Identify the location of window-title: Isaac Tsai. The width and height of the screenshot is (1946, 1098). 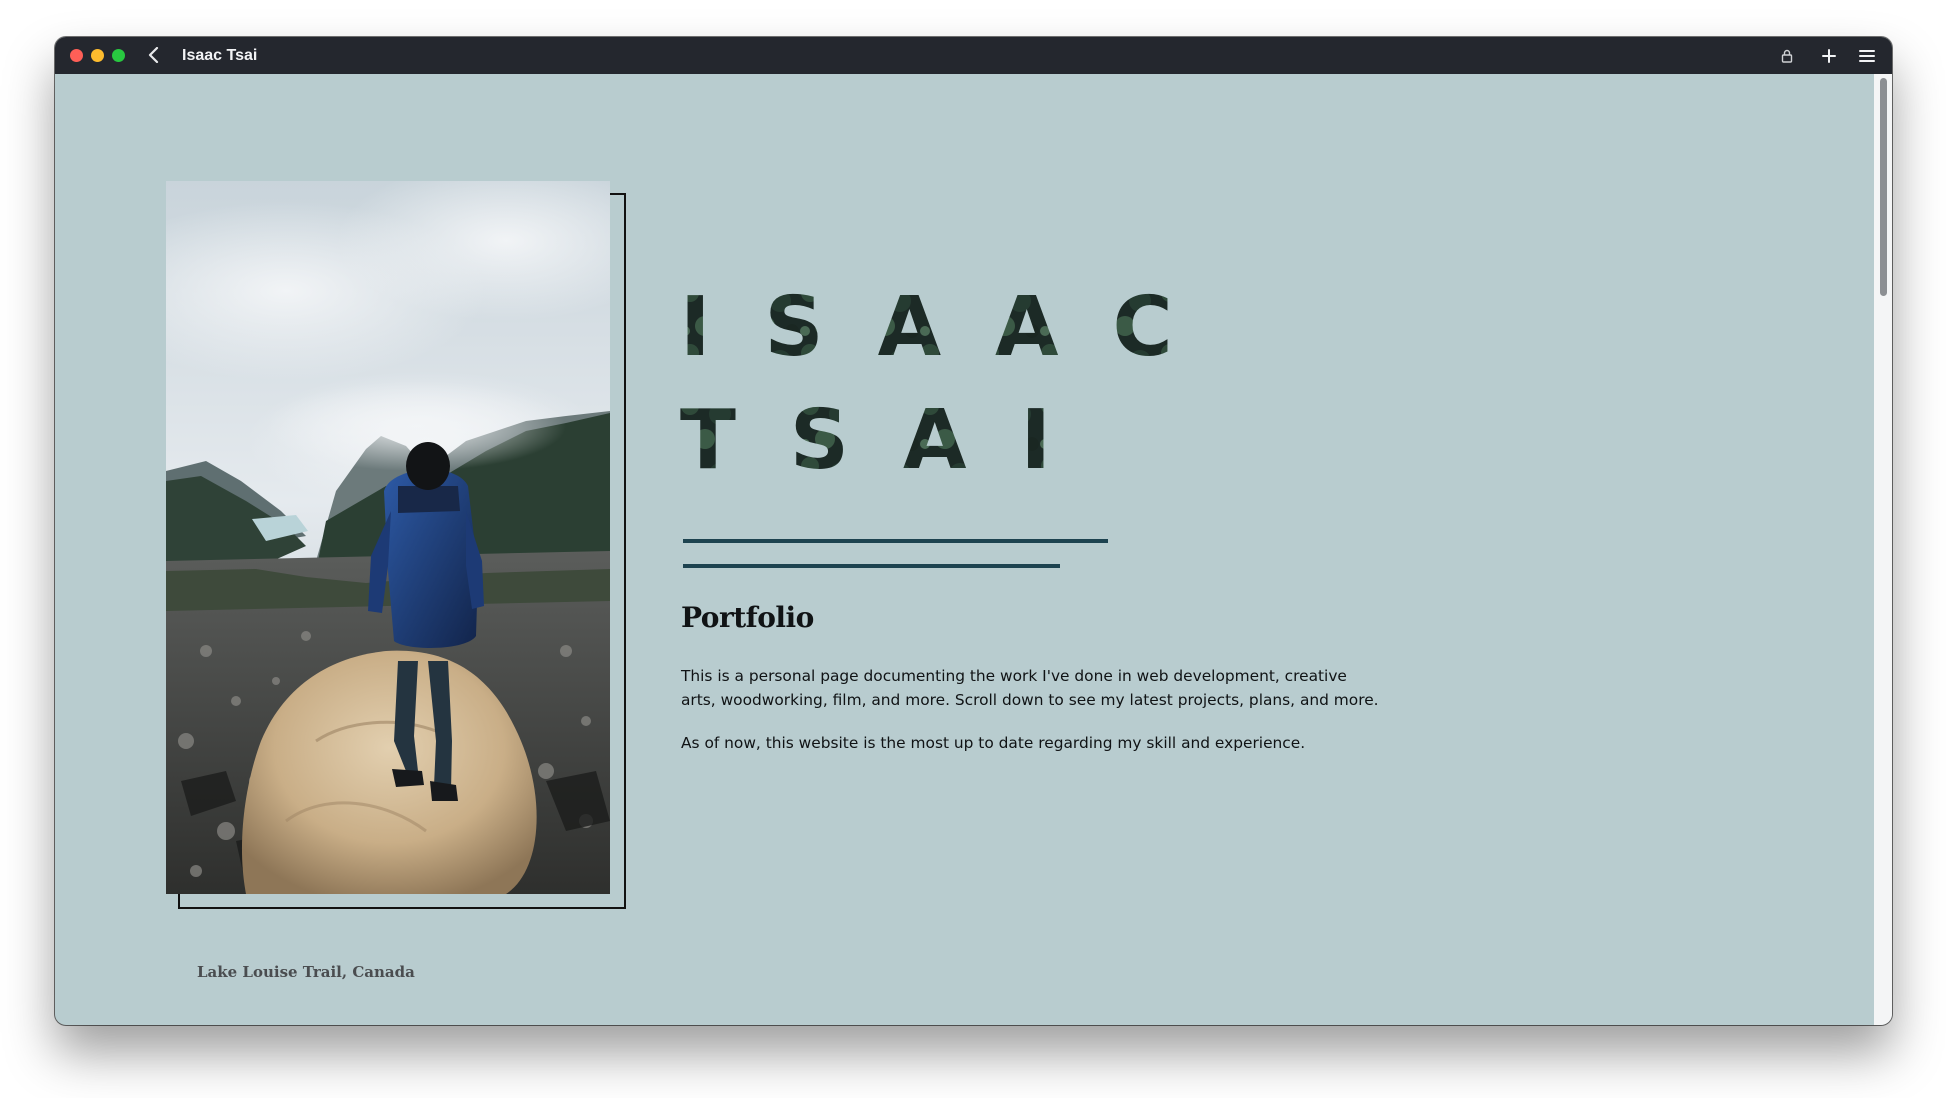
(220, 55).